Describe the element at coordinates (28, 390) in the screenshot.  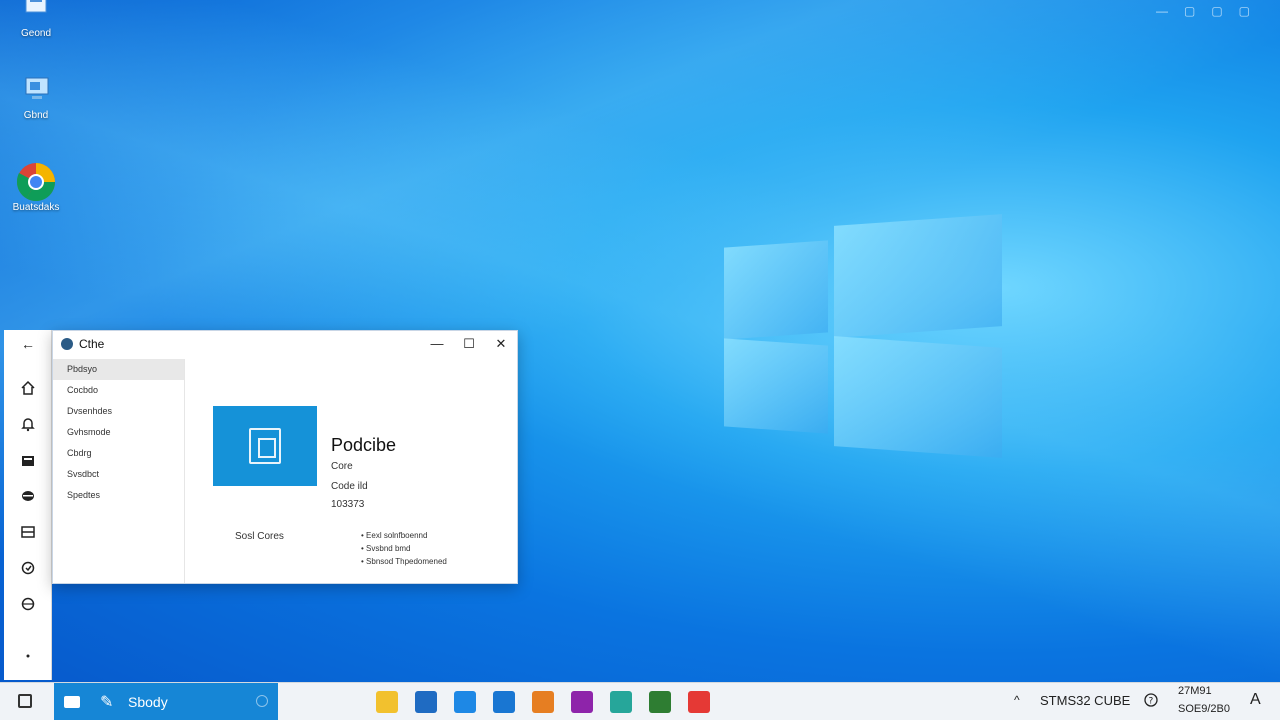
I see `home-icon` at that location.